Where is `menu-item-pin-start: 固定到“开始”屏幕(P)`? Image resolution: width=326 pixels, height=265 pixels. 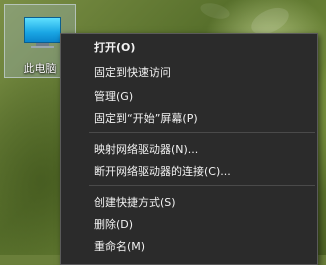 menu-item-pin-start: 固定到“开始”屏幕(P) is located at coordinates (146, 119).